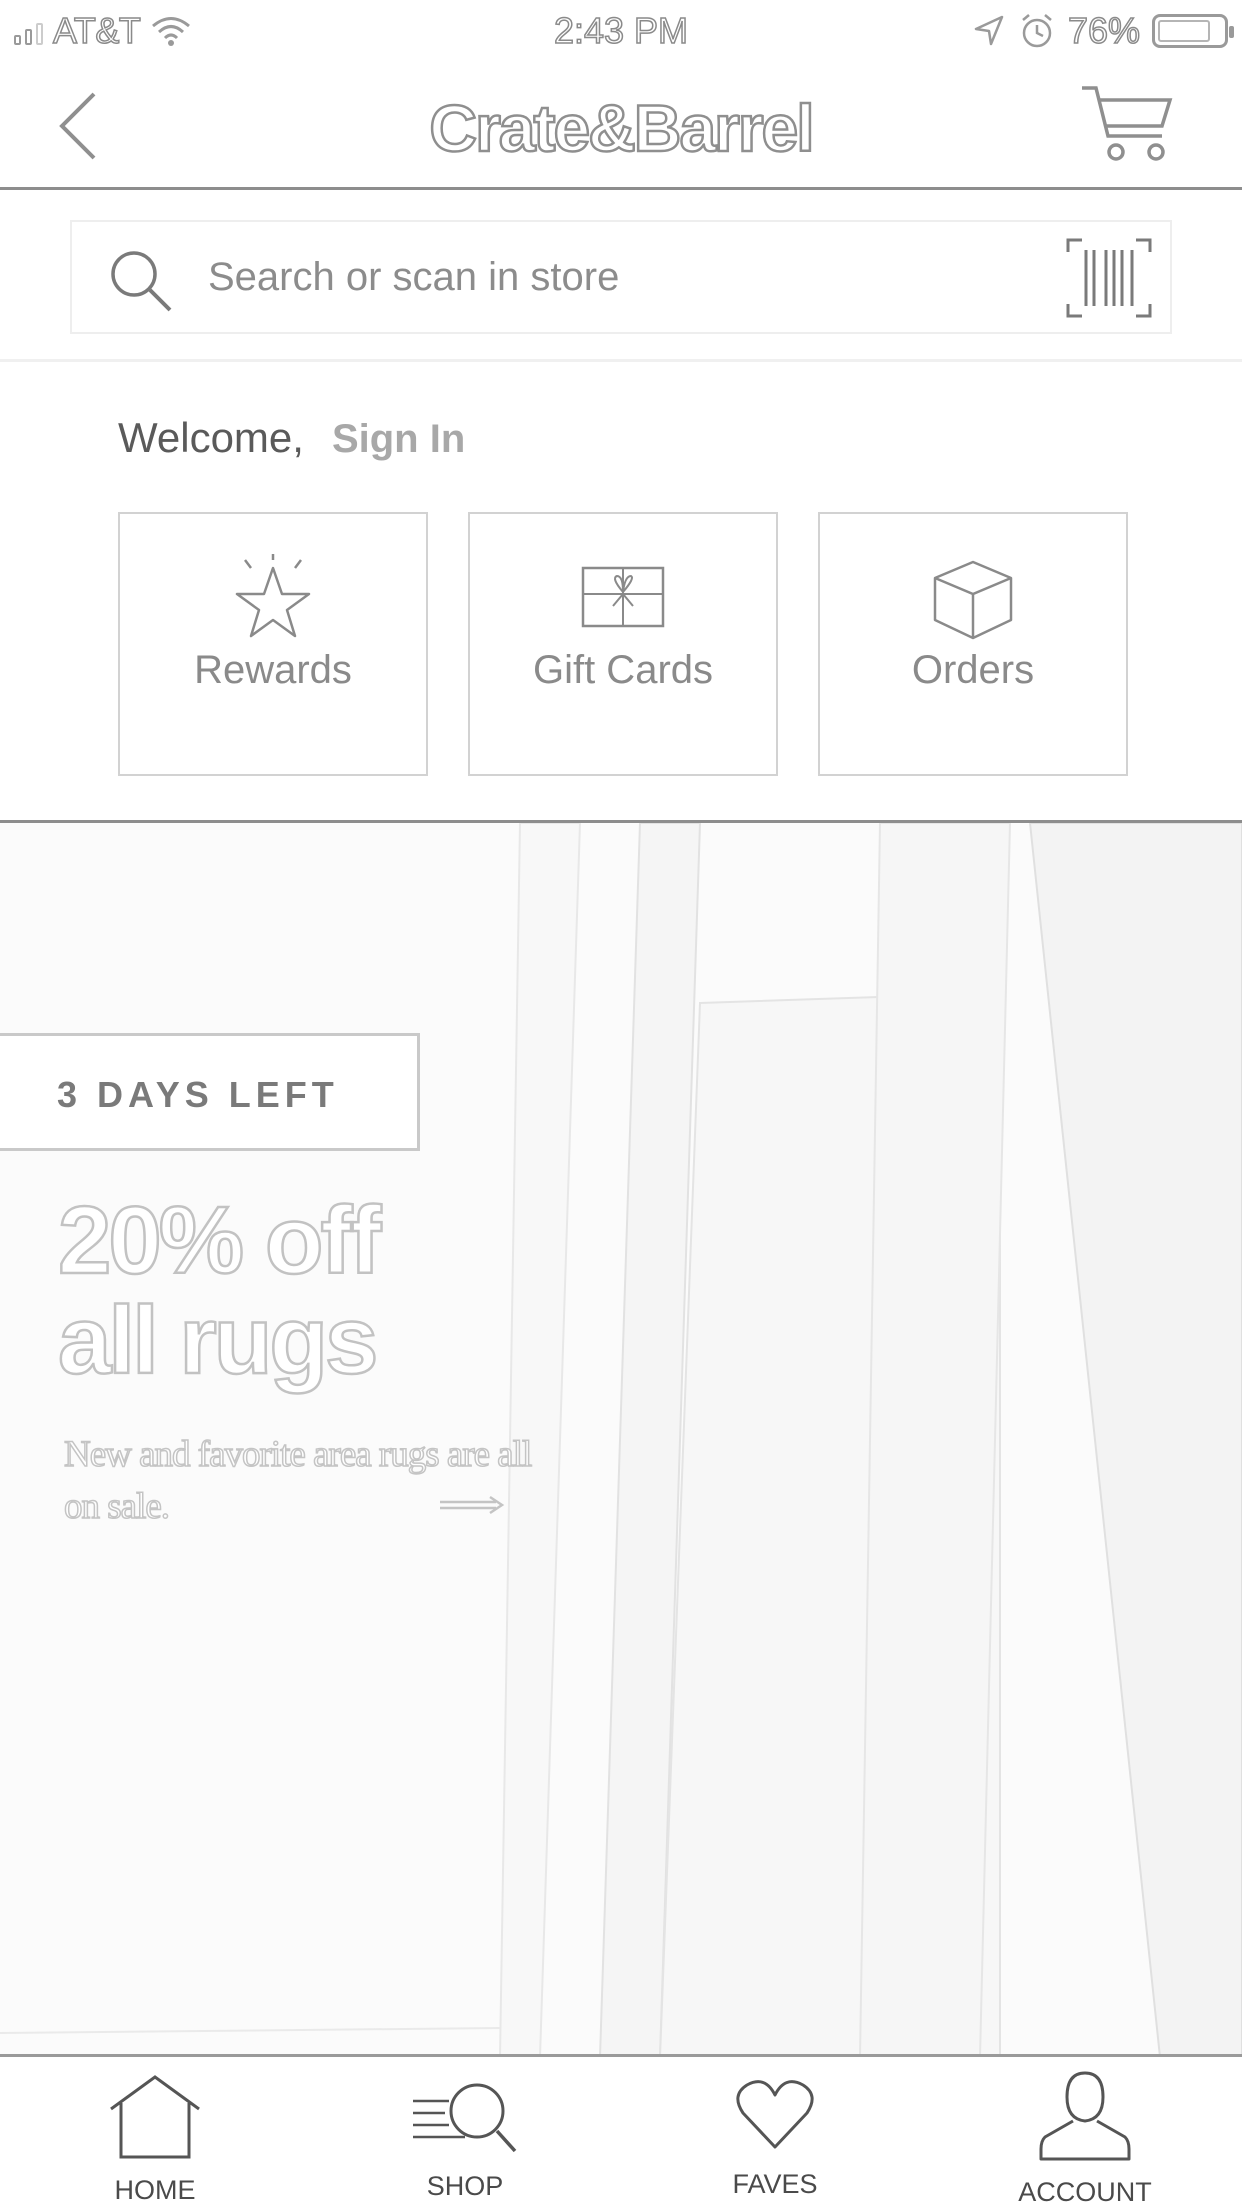 The width and height of the screenshot is (1242, 2208). What do you see at coordinates (608, 277) in the screenshot?
I see `search-input` at bounding box center [608, 277].